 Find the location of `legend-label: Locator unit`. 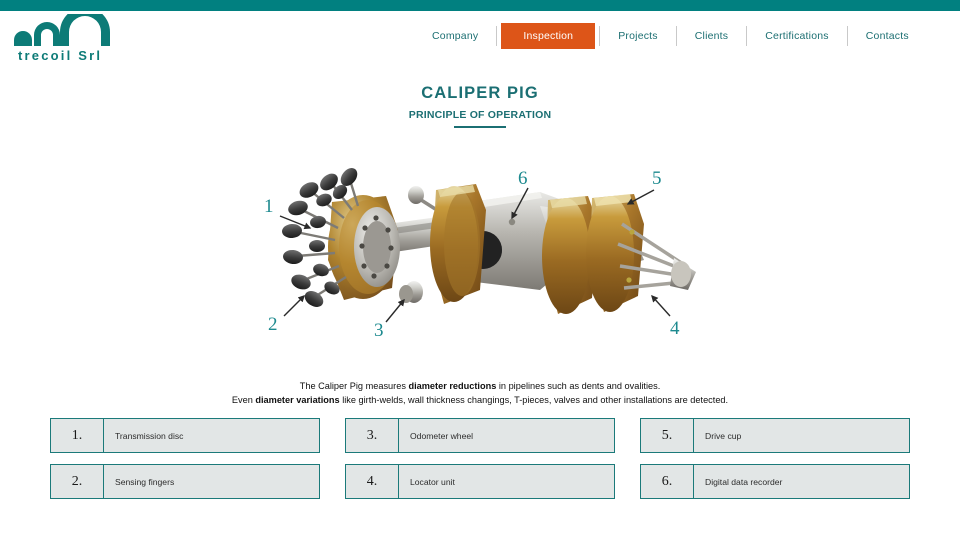

legend-label: Locator unit is located at coordinates (432, 481).